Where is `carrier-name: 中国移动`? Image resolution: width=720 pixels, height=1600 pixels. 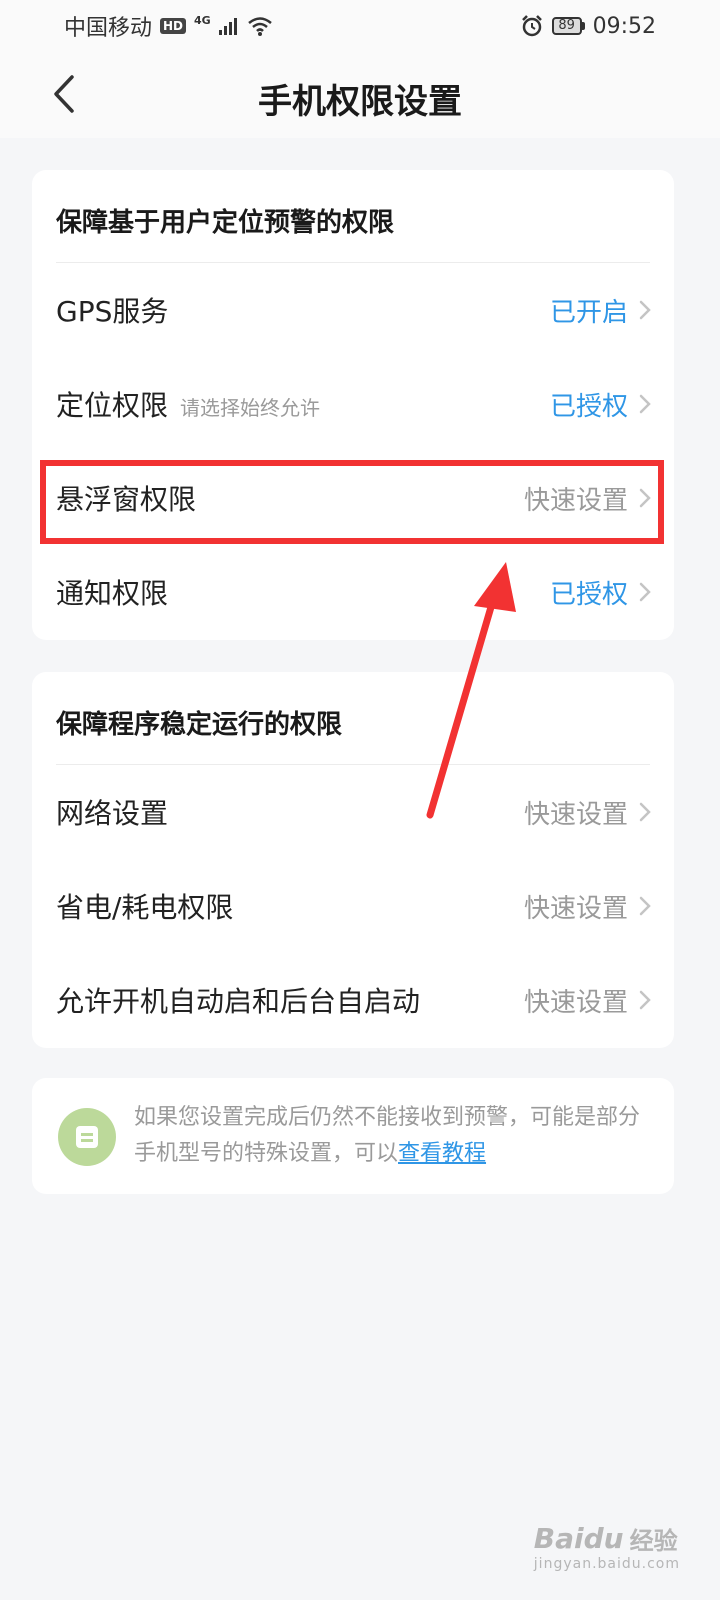
carrier-name: 中国移动 is located at coordinates (108, 28).